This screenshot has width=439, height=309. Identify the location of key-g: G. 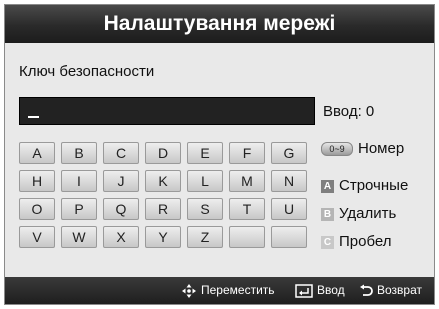
(289, 153).